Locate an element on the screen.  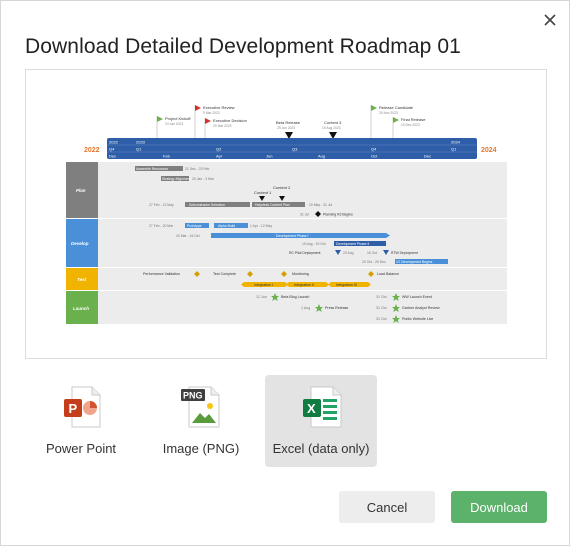
develop-item-label: Development Phase II is located at coordinates (352, 244).